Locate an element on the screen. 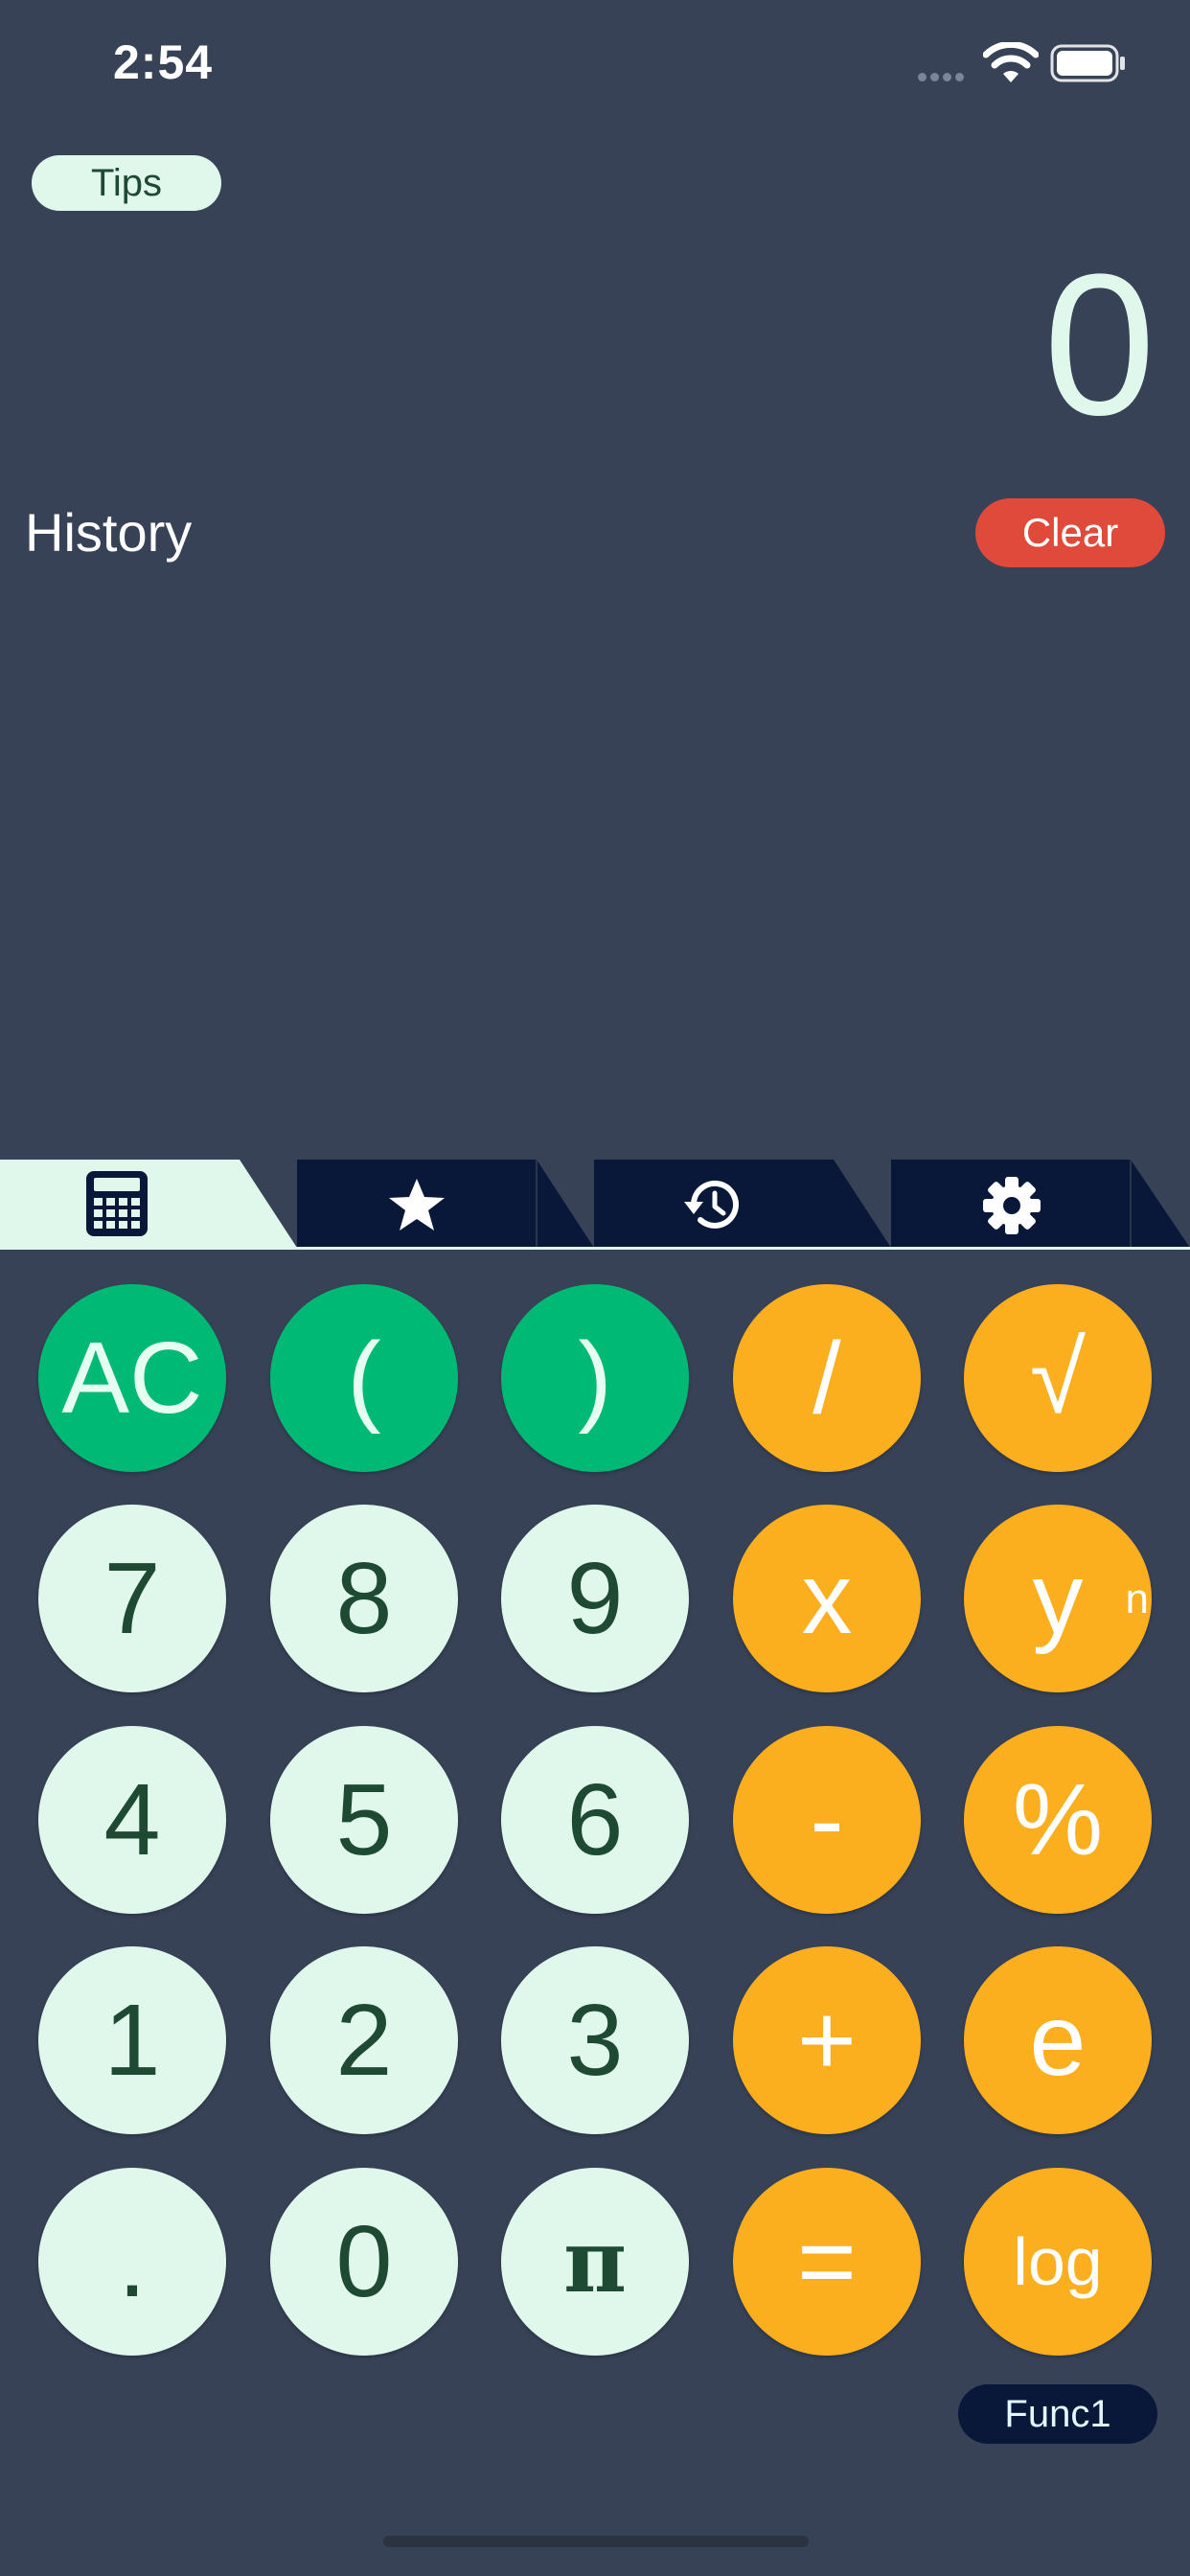  key-label: ) is located at coordinates (595, 1378).